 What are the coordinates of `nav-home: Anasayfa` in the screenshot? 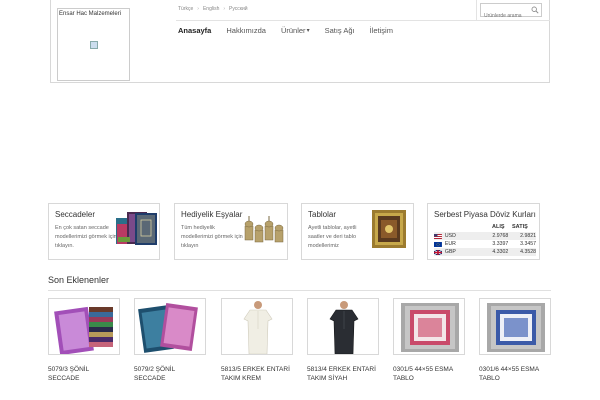 It's located at (194, 30).